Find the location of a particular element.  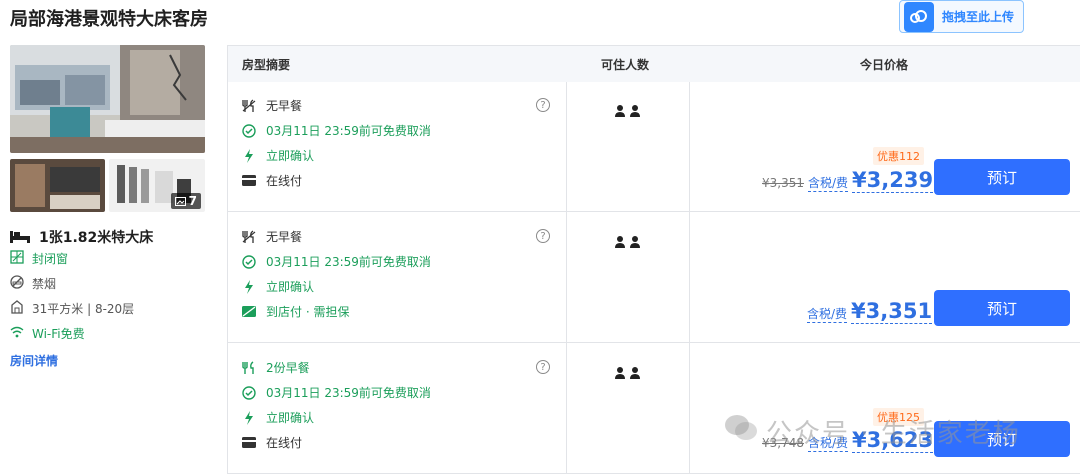

cloud-upload-icon is located at coordinates (919, 16).